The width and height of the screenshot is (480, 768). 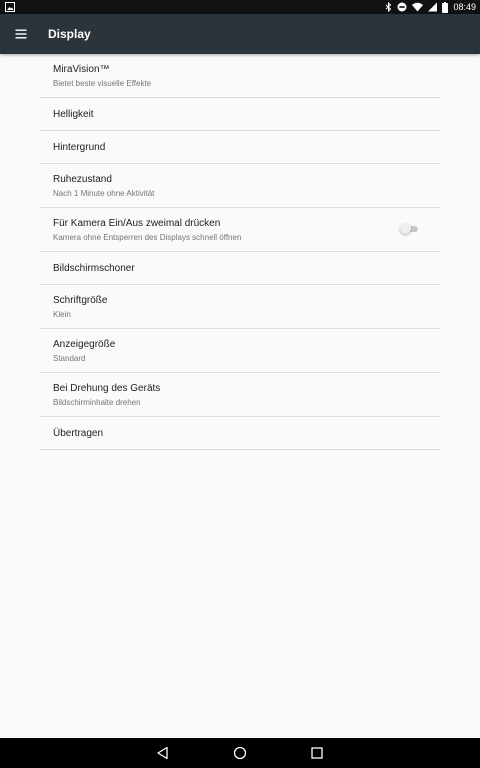 I want to click on setting-display-size: Anzeigegröße Standard, so click(x=240, y=351).